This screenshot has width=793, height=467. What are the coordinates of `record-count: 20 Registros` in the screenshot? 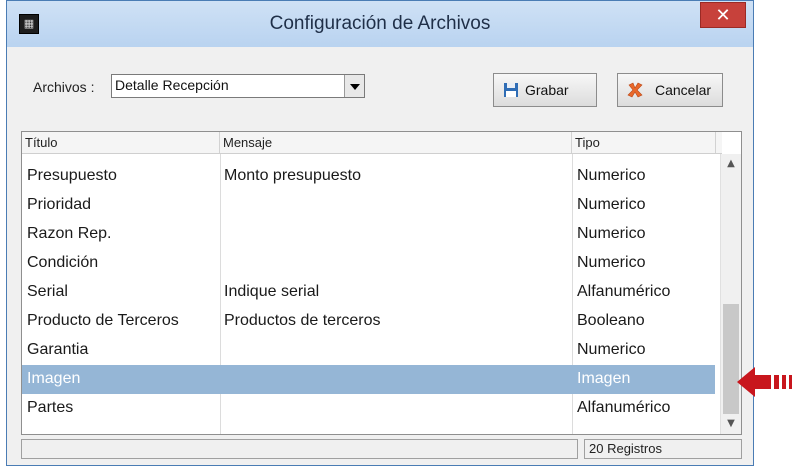 It's located at (663, 449).